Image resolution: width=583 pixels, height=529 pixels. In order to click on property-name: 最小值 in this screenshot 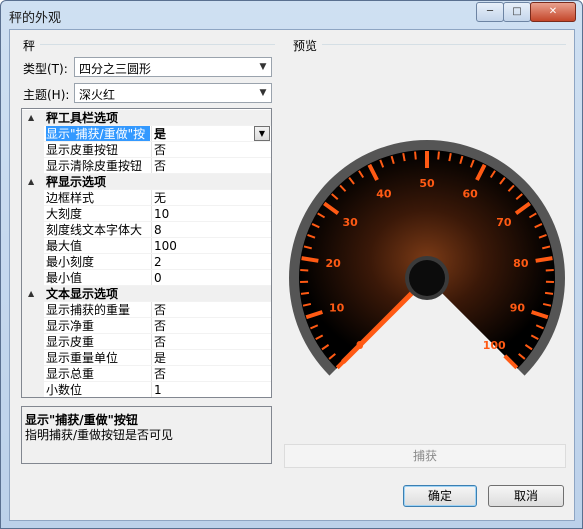, I will do `click(64, 278)`.